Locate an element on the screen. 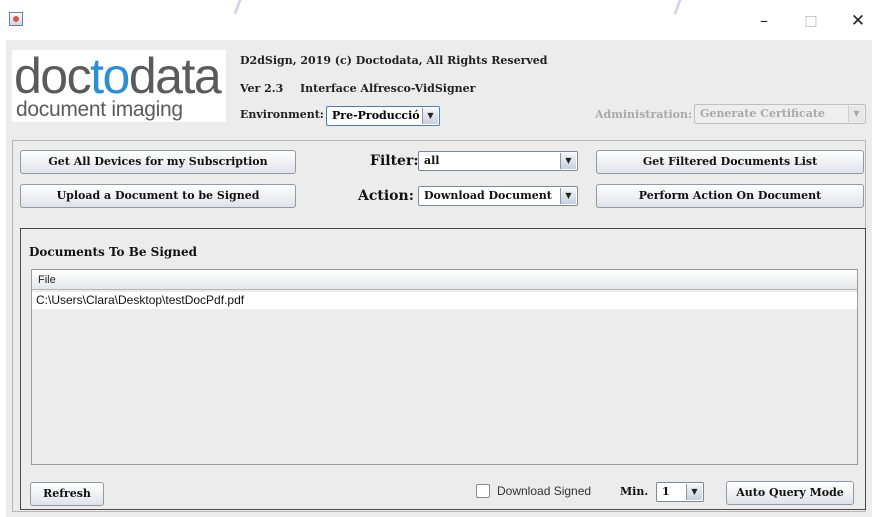  minimize-button: – is located at coordinates (764, 21).